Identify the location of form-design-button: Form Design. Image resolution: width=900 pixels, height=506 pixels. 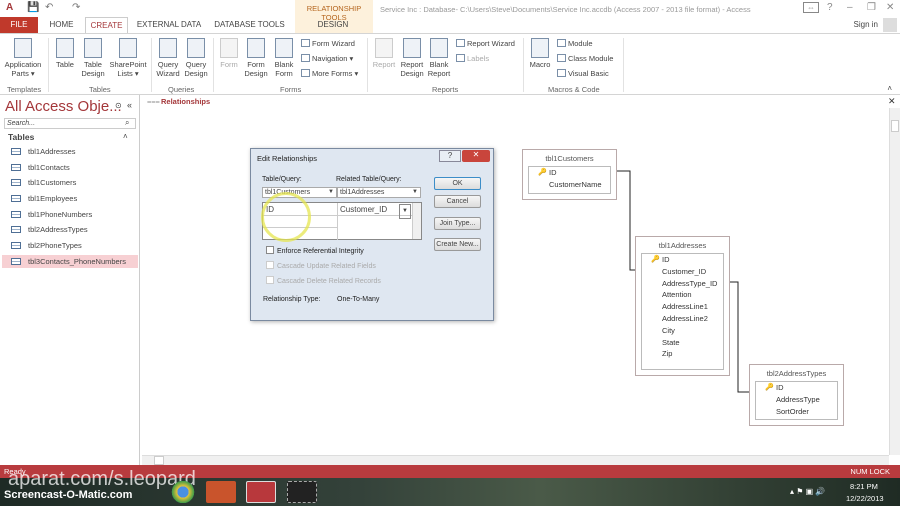
(256, 58).